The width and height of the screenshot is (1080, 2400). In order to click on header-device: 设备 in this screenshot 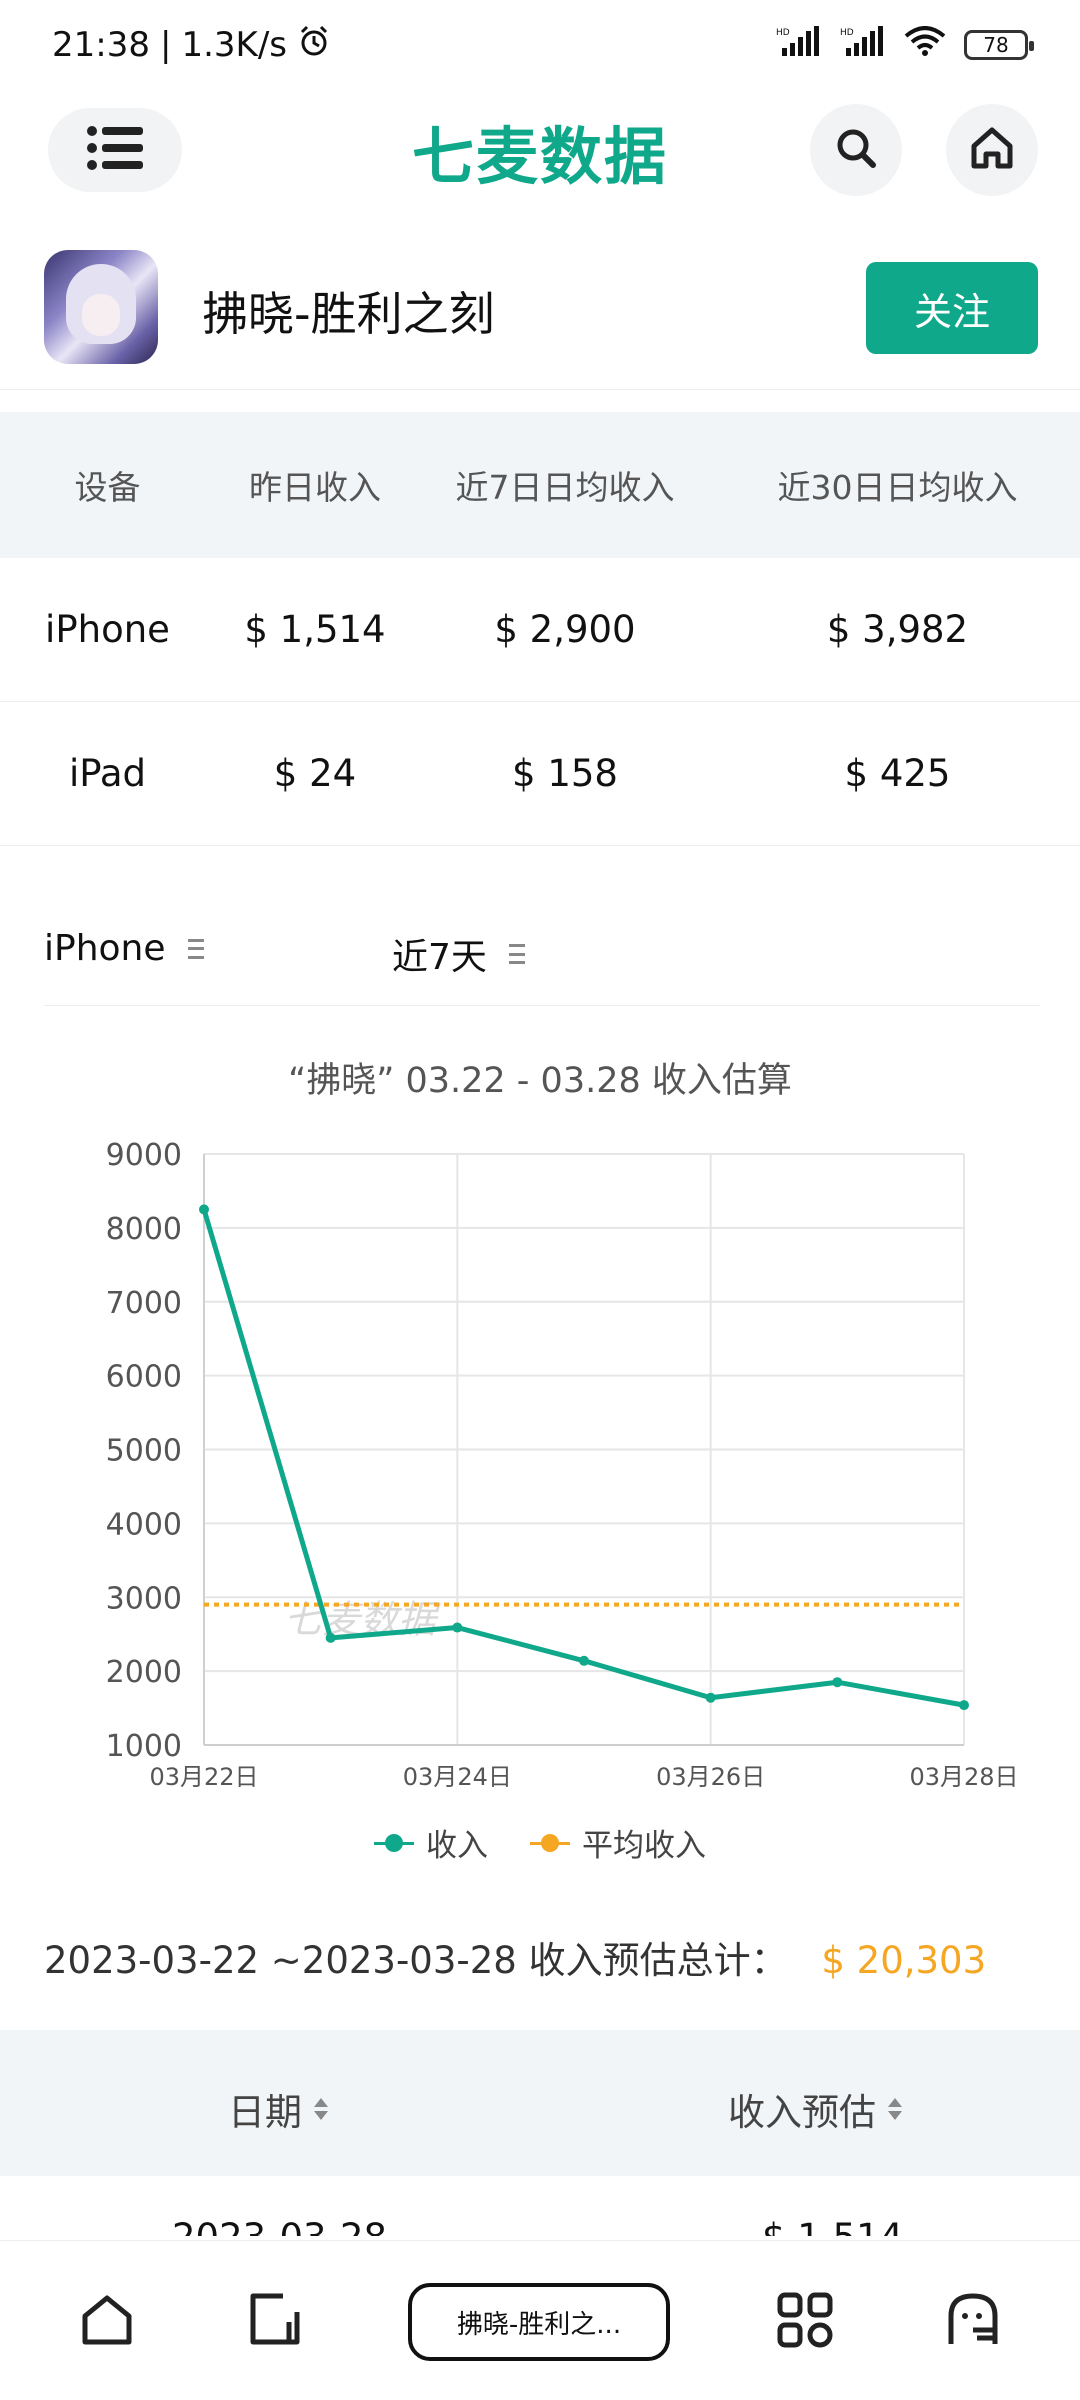, I will do `click(107, 487)`.